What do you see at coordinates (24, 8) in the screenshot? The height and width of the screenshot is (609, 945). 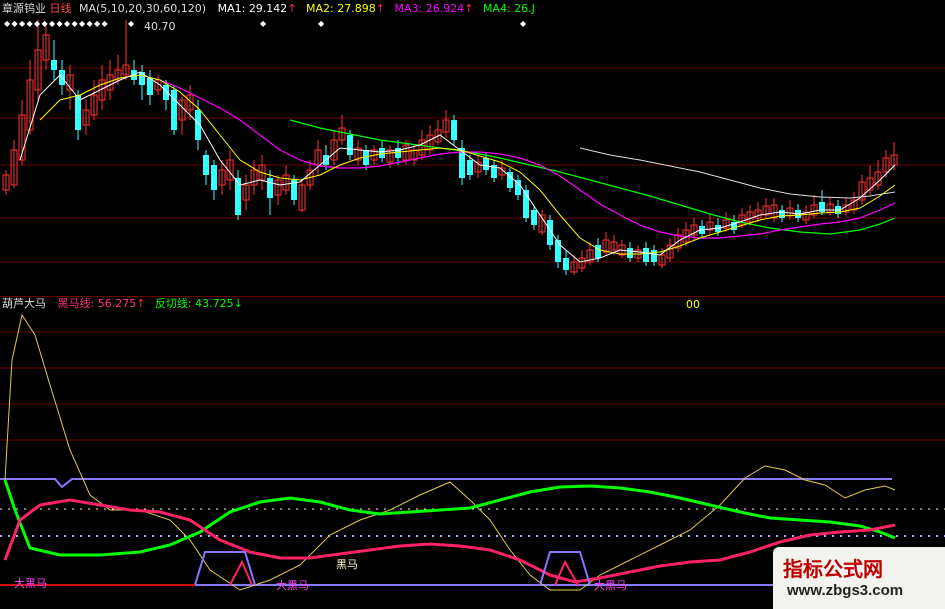 I see `stock-name: 章源钨业` at bounding box center [24, 8].